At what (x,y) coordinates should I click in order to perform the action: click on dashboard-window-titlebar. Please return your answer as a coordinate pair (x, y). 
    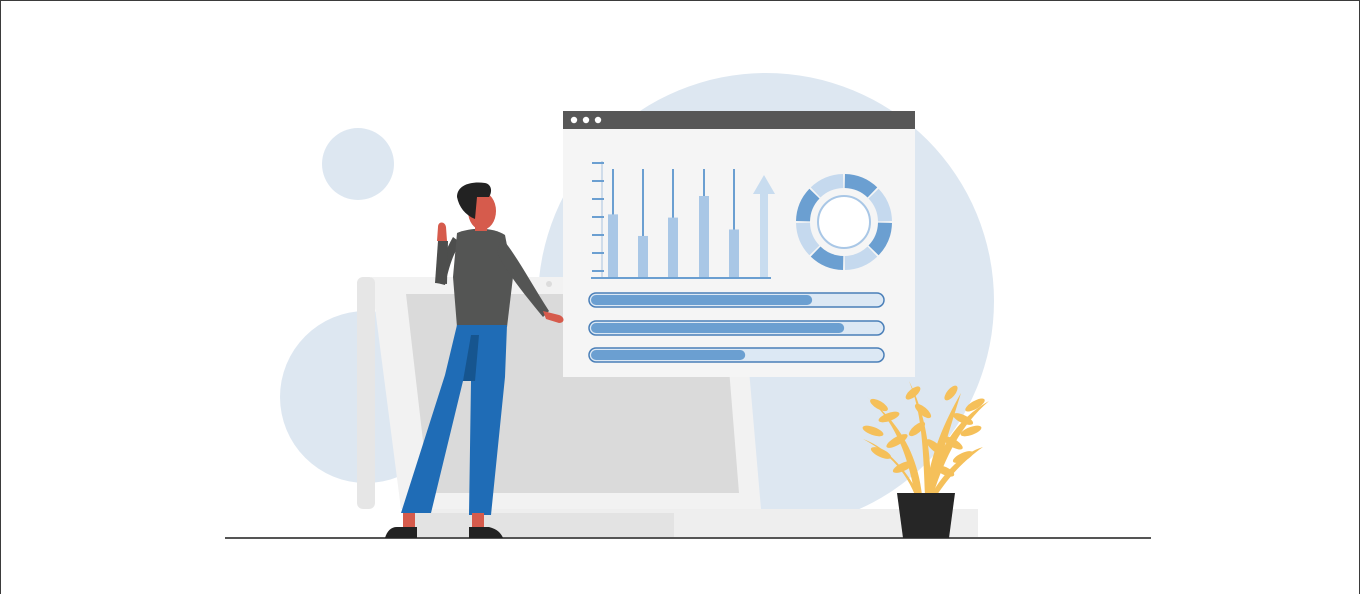
    Looking at the image, I should click on (739, 120).